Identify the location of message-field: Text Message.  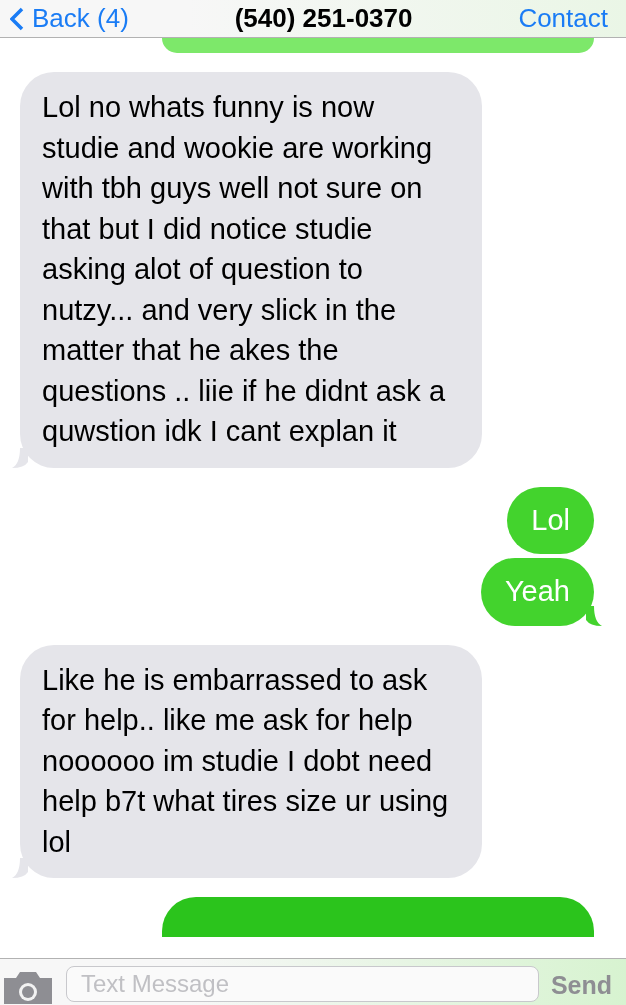
(302, 984).